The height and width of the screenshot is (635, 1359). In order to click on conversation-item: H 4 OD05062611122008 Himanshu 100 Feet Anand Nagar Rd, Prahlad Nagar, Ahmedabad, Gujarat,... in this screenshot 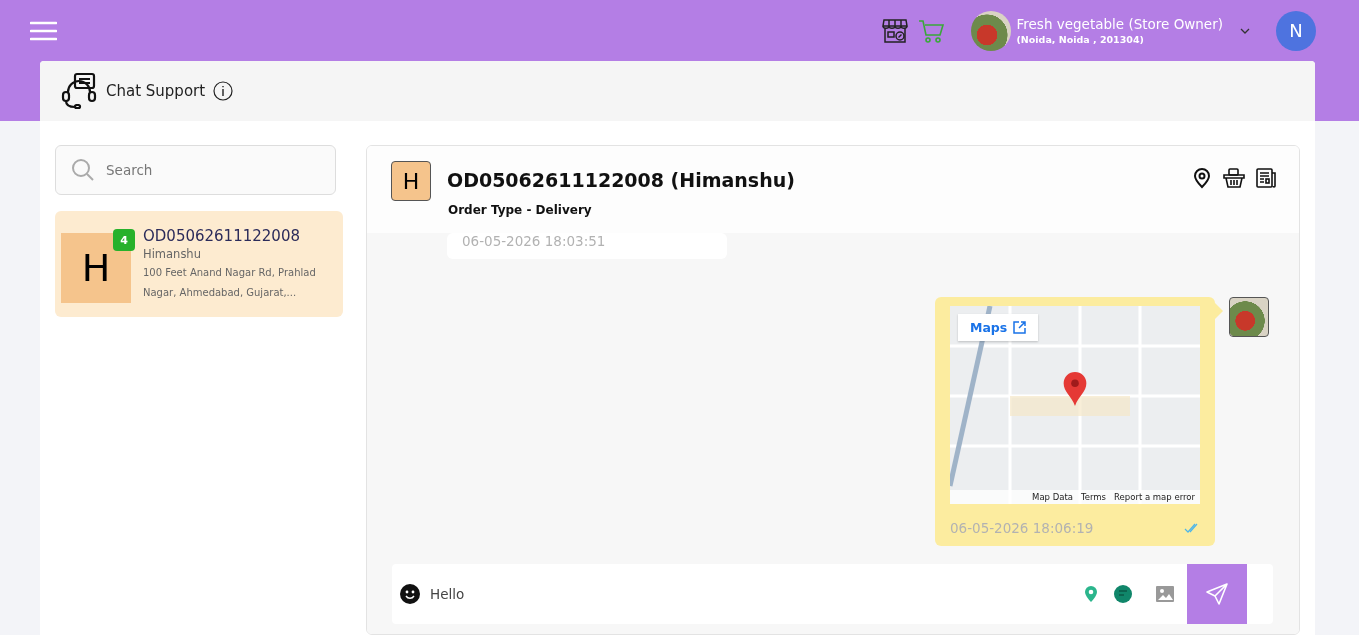, I will do `click(199, 264)`.